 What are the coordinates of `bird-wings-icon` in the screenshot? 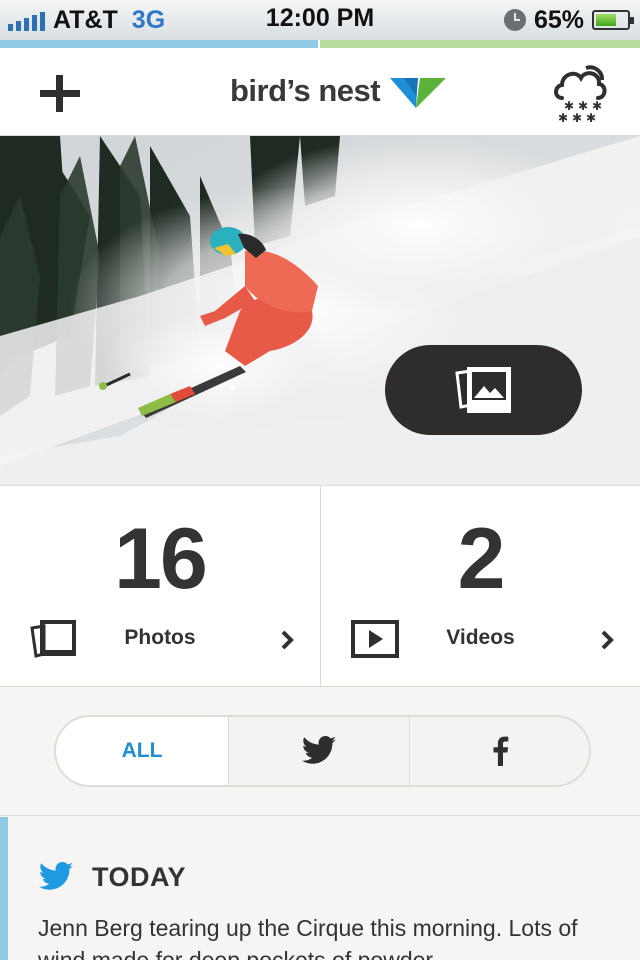 It's located at (418, 93).